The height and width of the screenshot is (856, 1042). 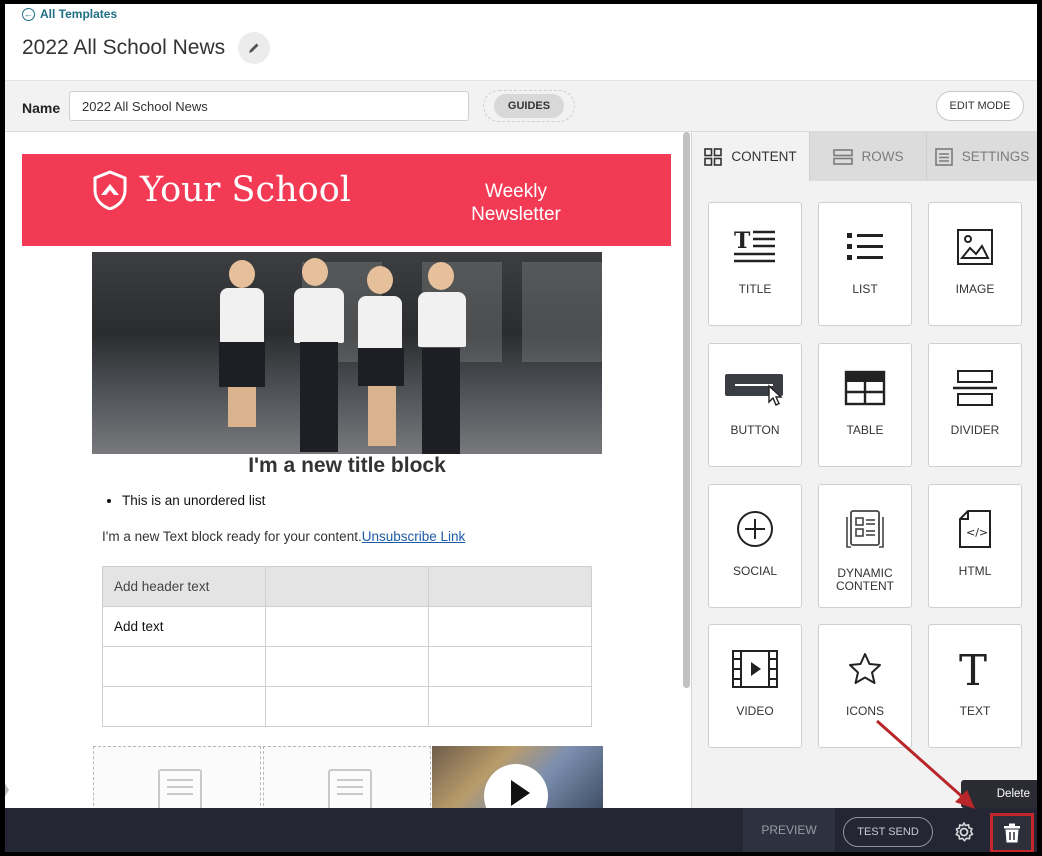 What do you see at coordinates (755, 289) in the screenshot?
I see `block-title-label: TITLE` at bounding box center [755, 289].